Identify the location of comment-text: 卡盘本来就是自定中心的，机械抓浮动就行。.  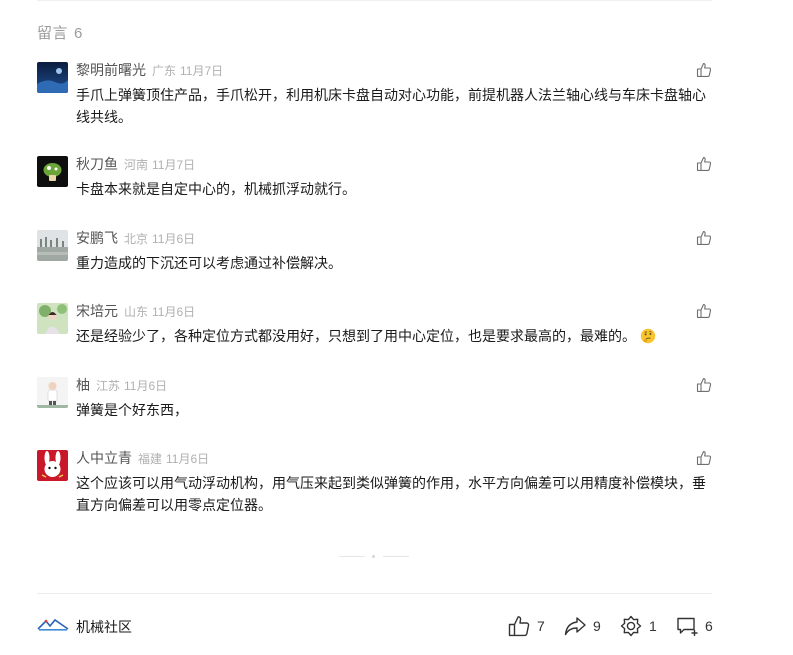
(216, 189).